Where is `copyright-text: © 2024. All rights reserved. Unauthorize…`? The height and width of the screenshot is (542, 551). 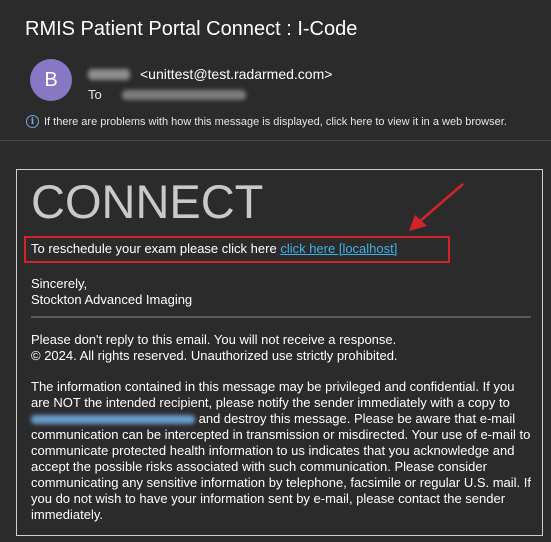
copyright-text: © 2024. All rights reserved. Unauthorize… is located at coordinates (214, 355).